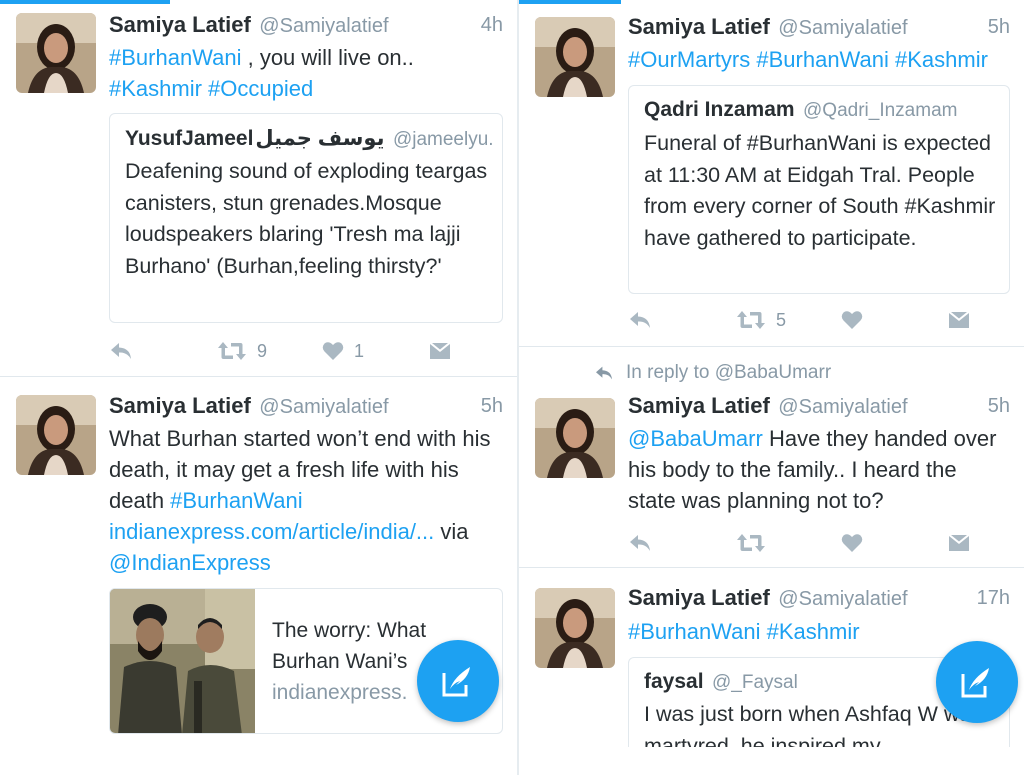  I want to click on tweet-text: #BurhanWani #Kashmir, so click(819, 631).